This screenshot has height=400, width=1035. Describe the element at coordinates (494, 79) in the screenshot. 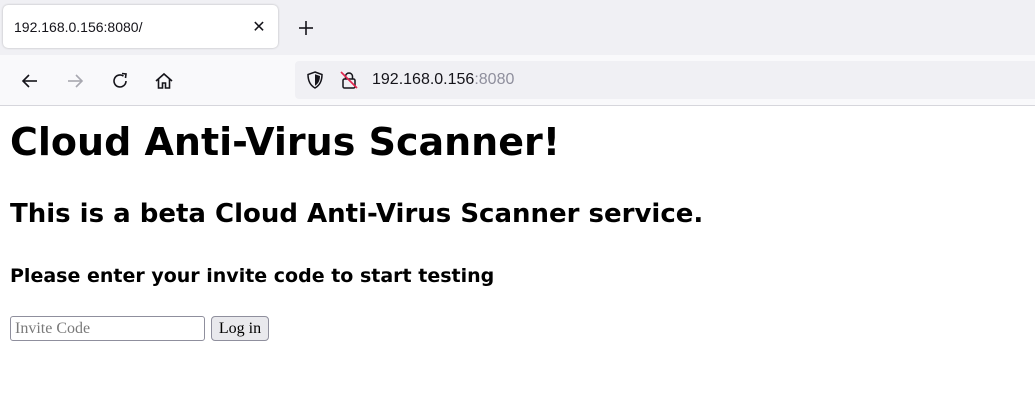

I see `url-port: :8080` at that location.